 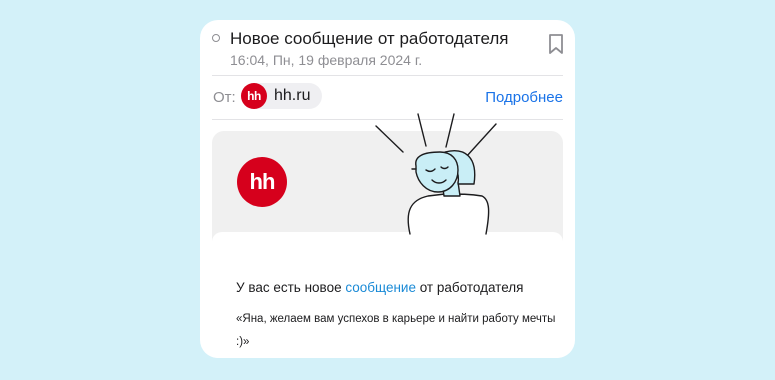 I want to click on body-text-before: У вас есть новое, so click(x=291, y=287).